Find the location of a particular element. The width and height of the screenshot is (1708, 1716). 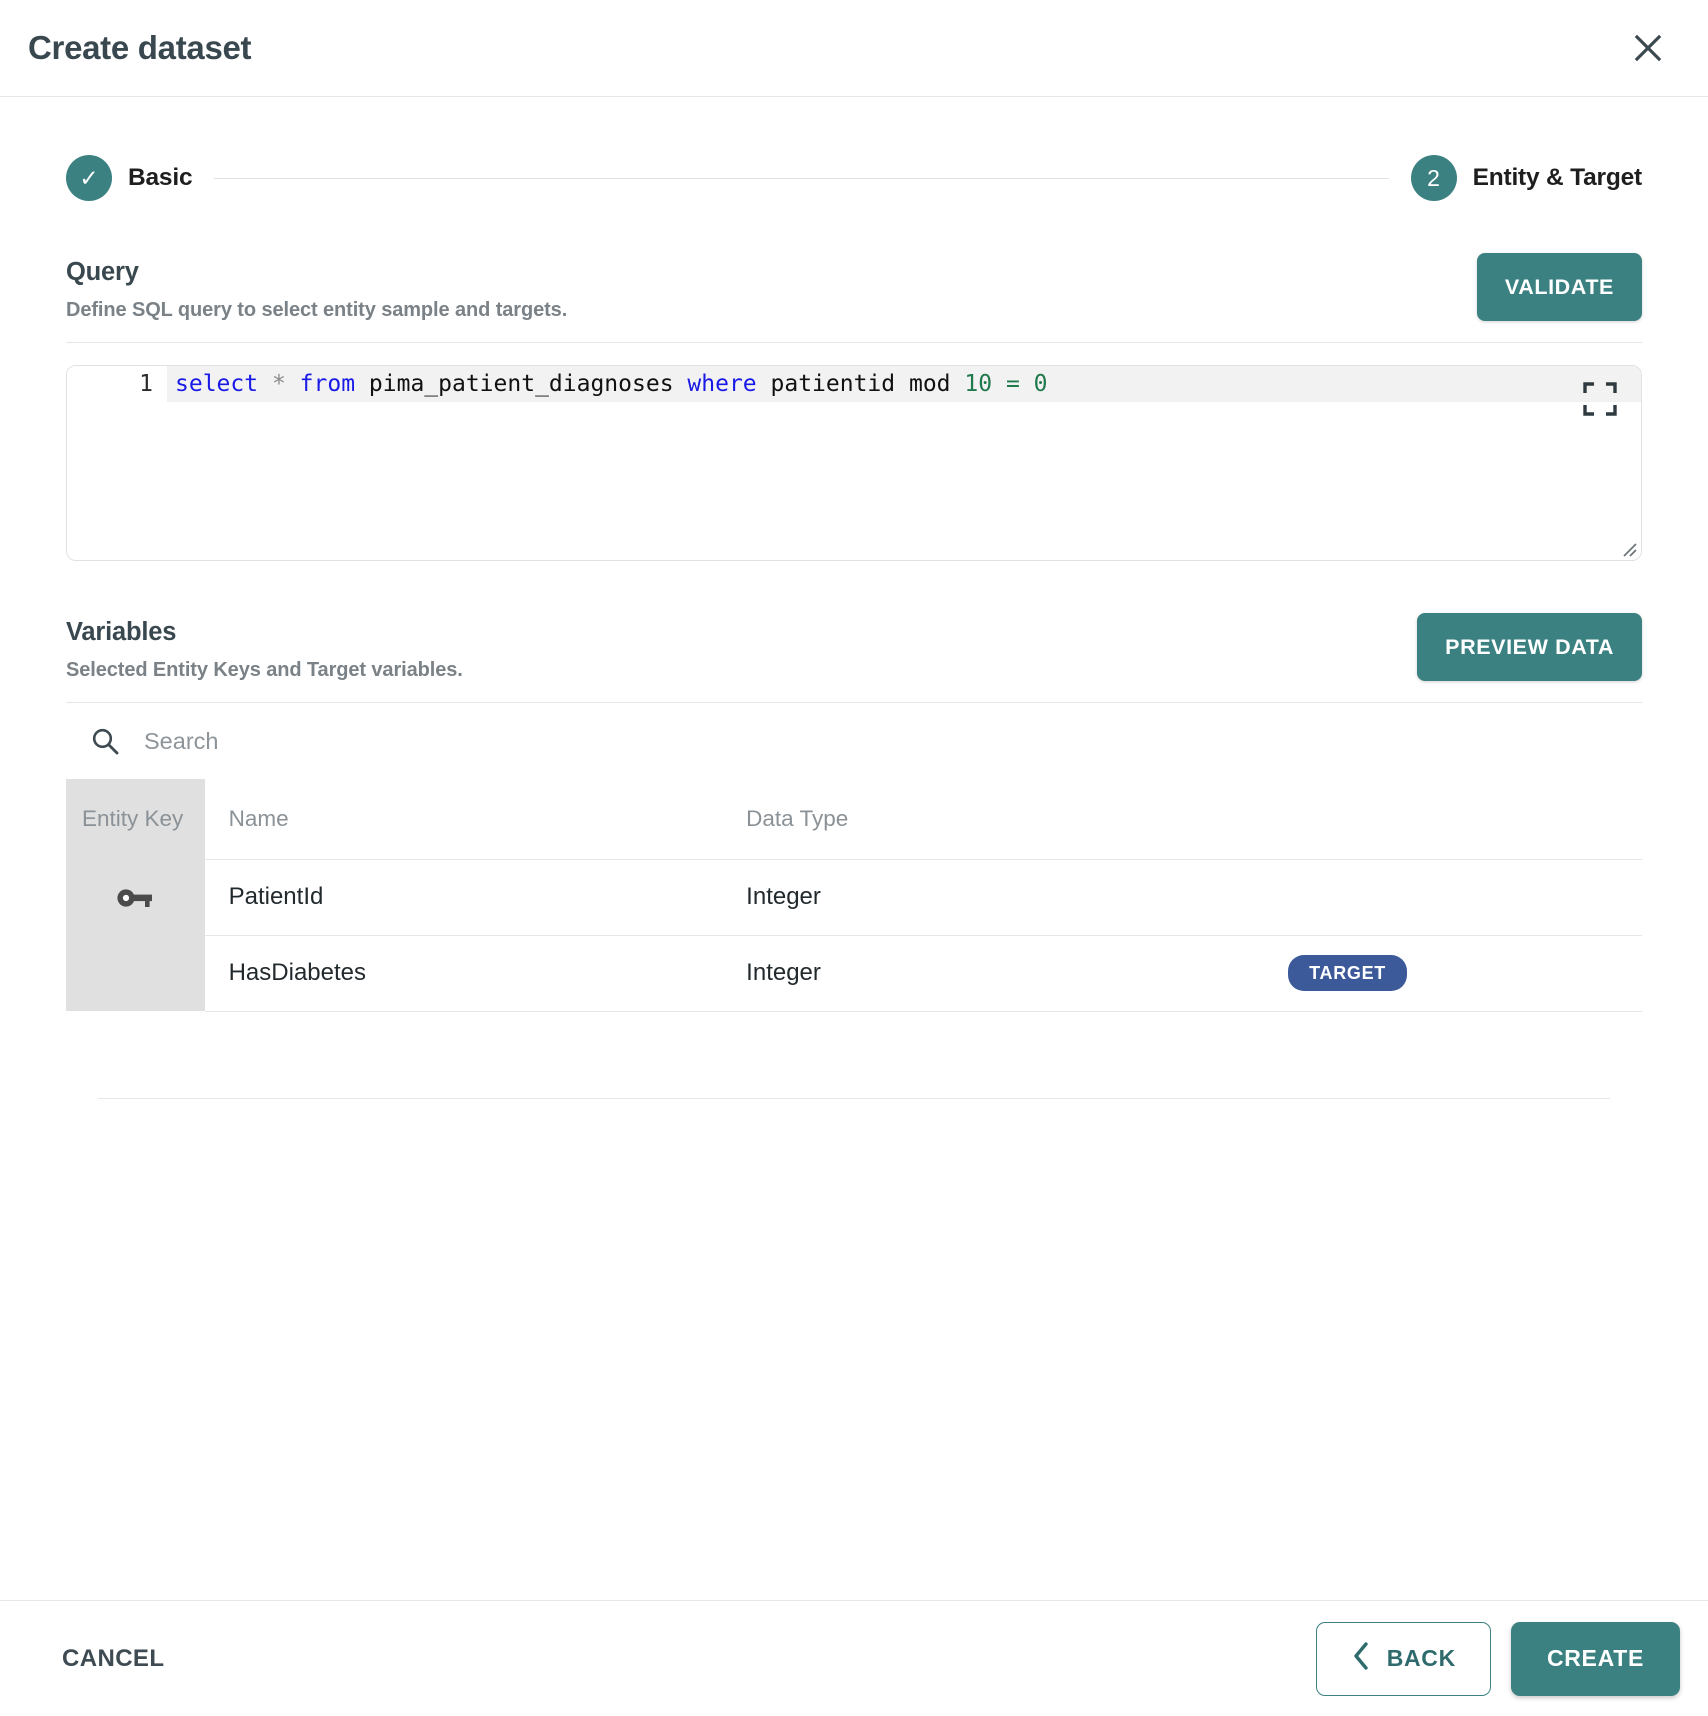

sql-token-star: * is located at coordinates (278, 384).